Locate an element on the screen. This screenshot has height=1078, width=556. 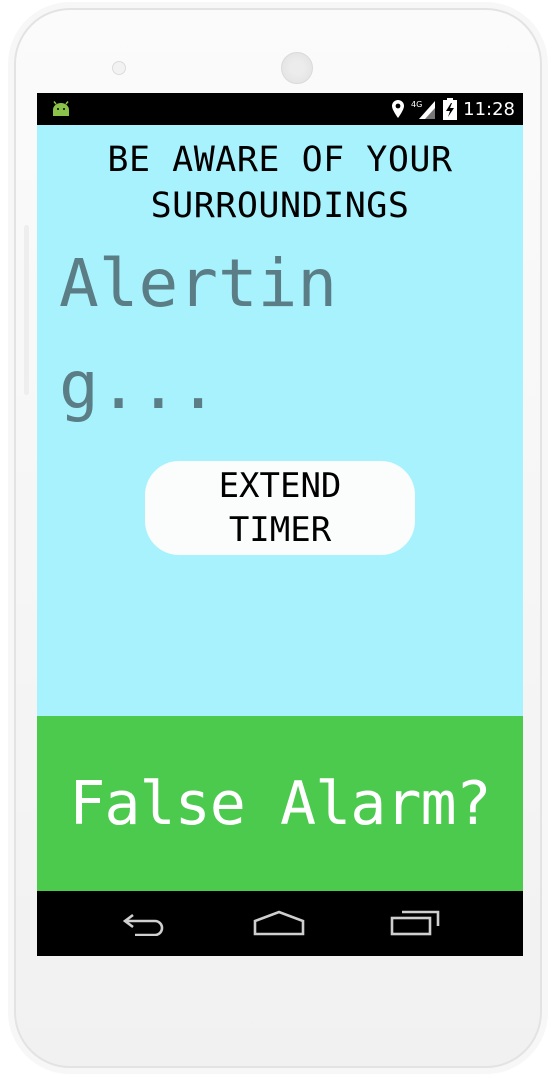
false-alarm-button: False Alarm? is located at coordinates (280, 803).